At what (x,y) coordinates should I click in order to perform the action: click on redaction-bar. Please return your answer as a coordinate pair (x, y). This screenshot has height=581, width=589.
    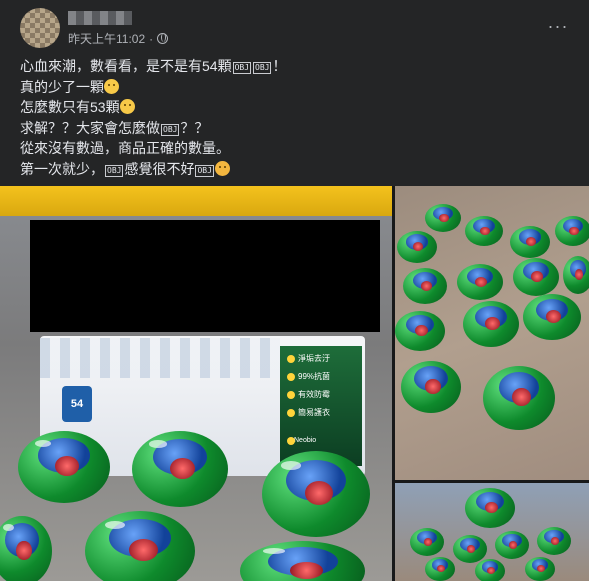
    Looking at the image, I should click on (205, 276).